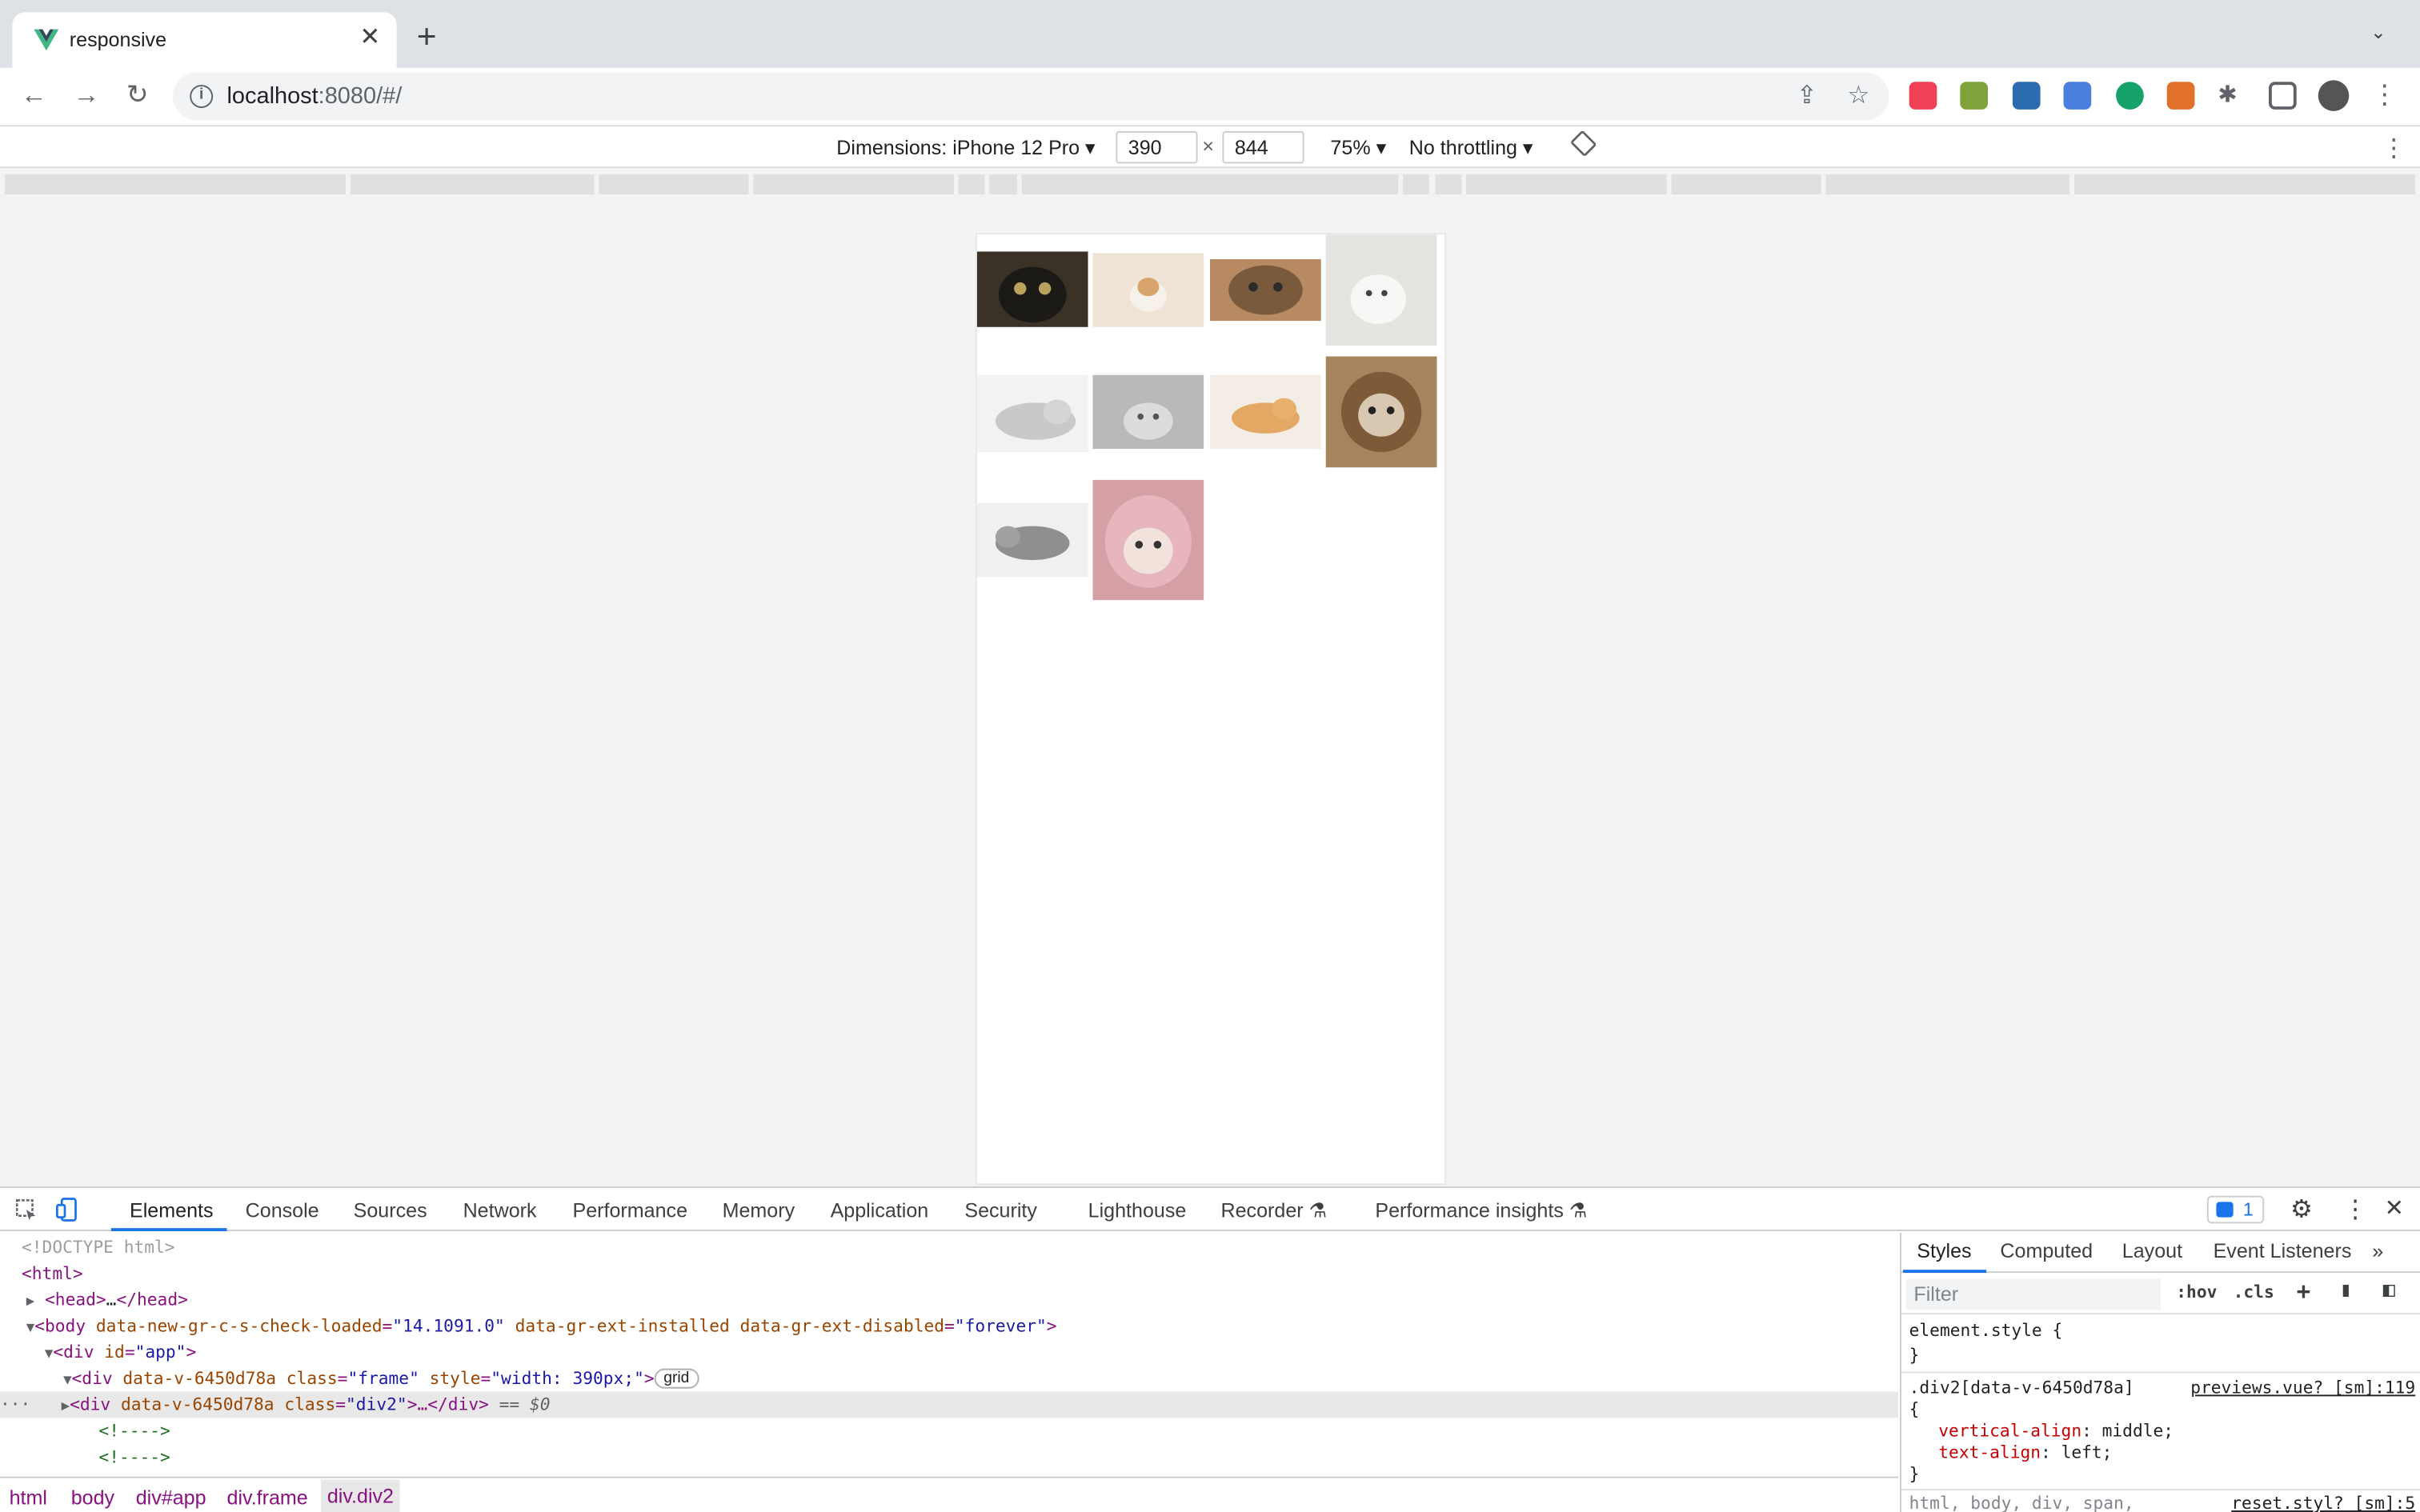 The width and height of the screenshot is (2420, 1512). Describe the element at coordinates (2394, 1208) in the screenshot. I see `close-devtools-icon: ✕` at that location.